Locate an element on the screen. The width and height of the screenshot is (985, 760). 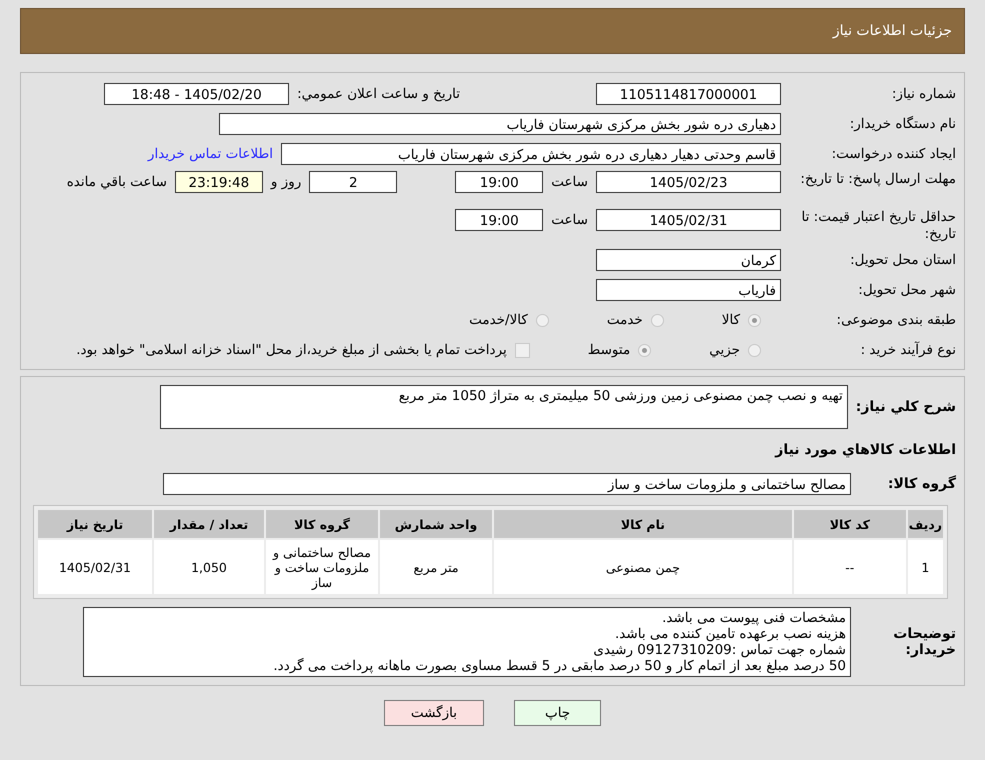
validity-date-field: 1405/02/31 is located at coordinates (688, 220).